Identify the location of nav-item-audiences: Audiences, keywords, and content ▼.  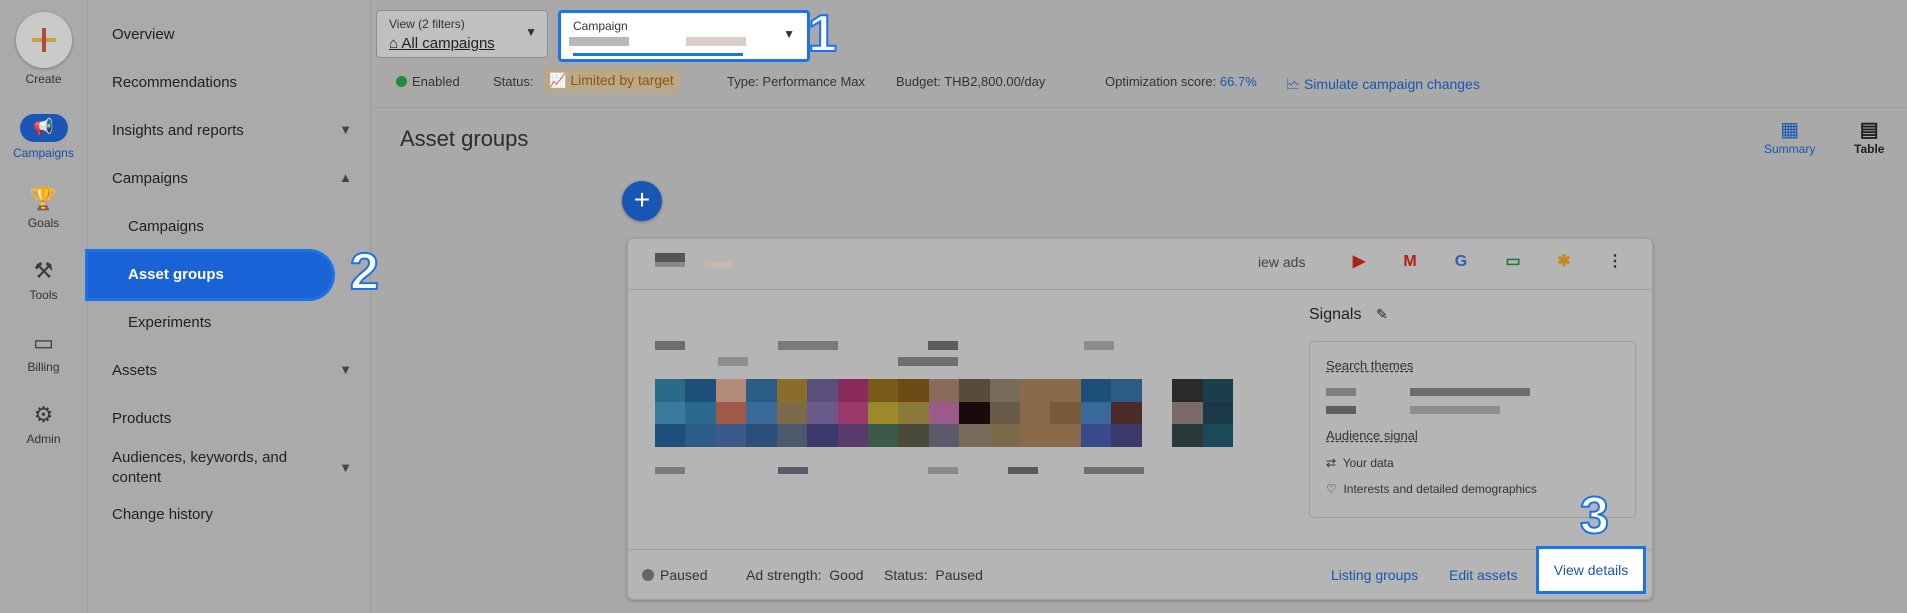
(232, 468).